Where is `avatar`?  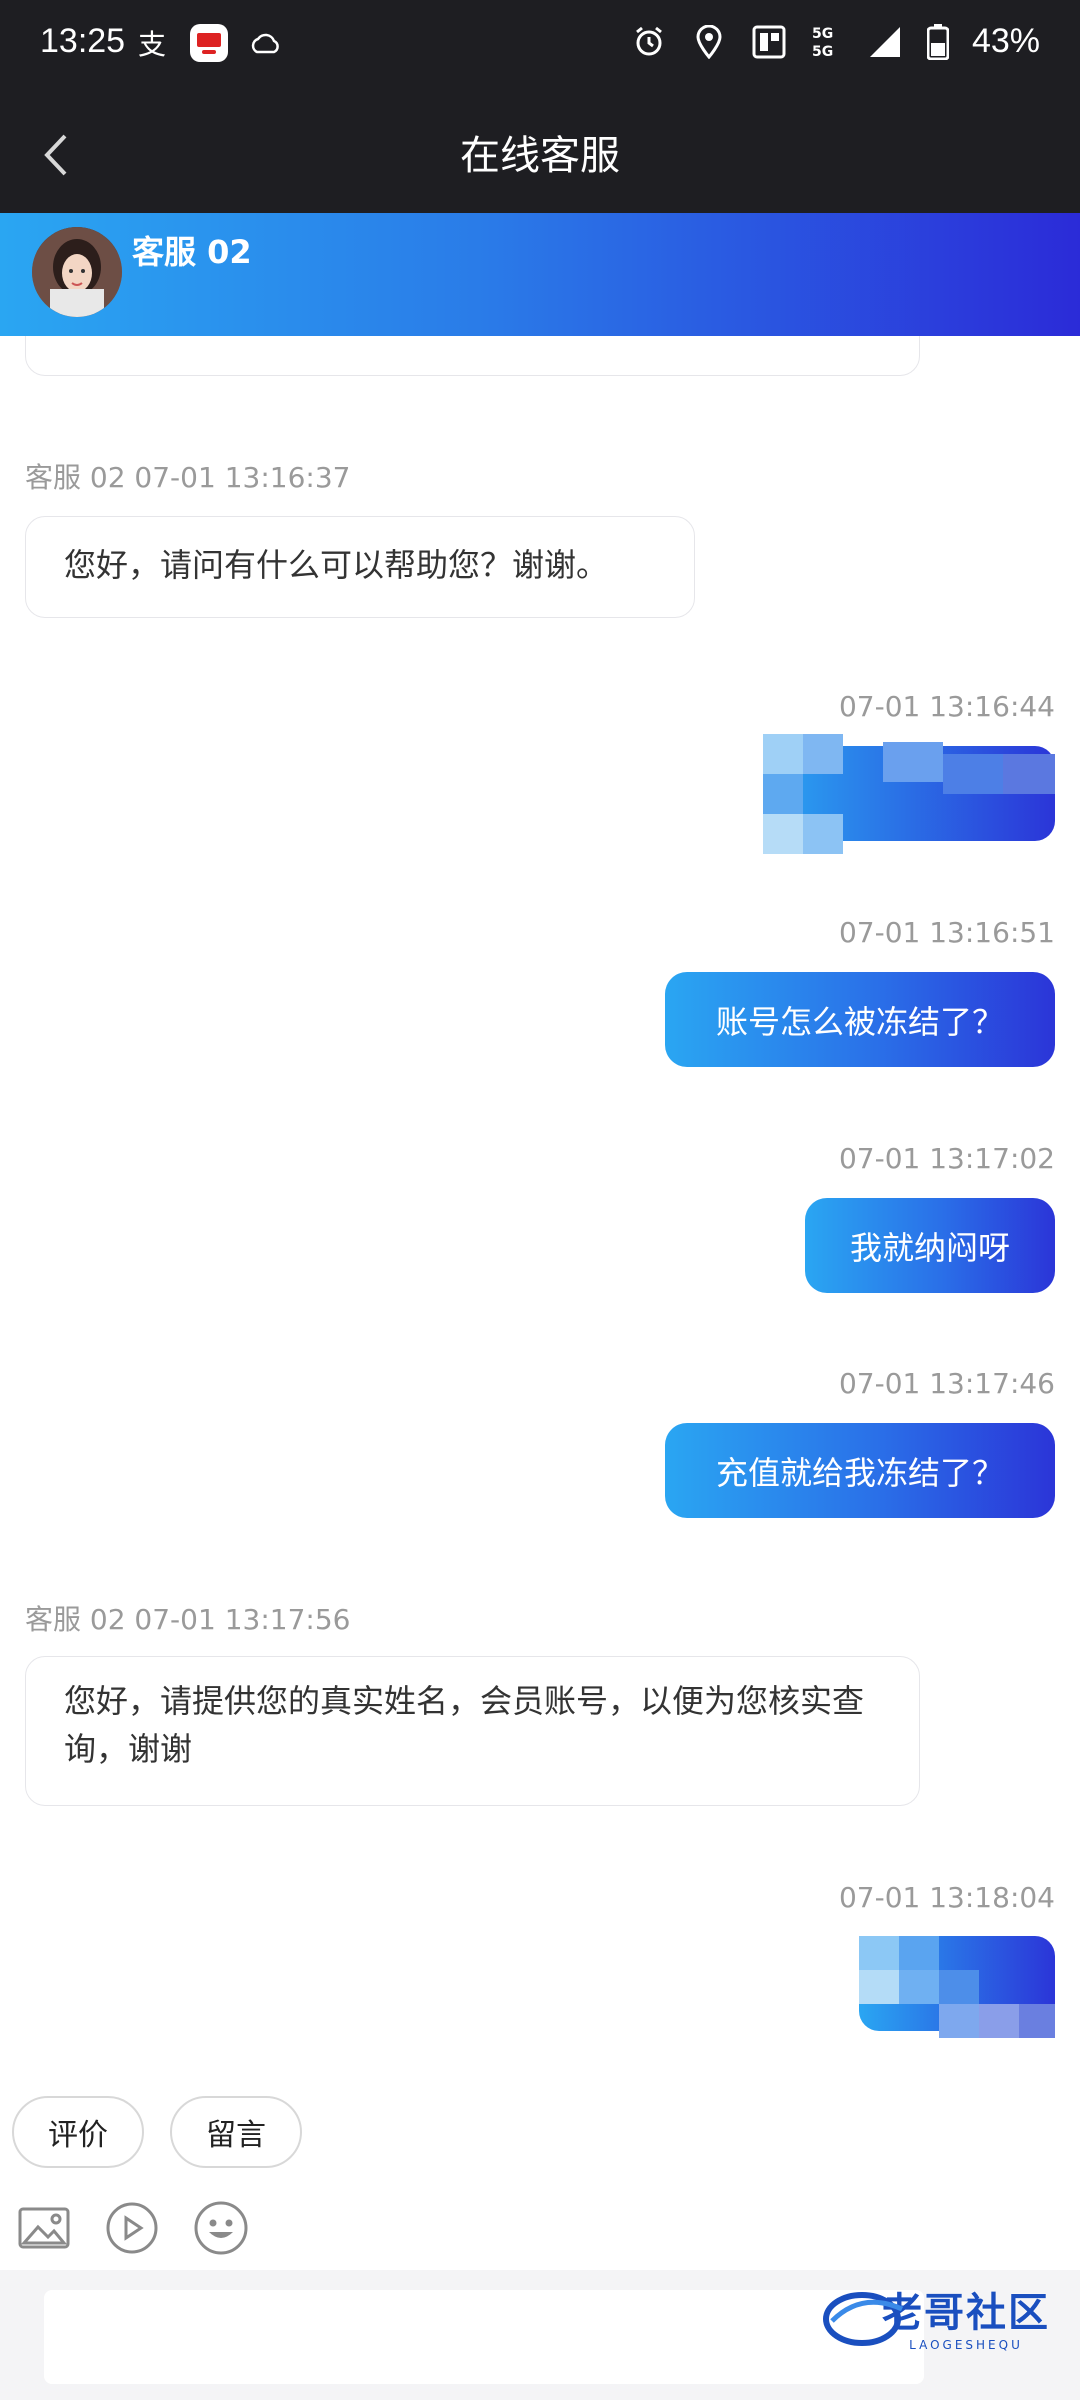 avatar is located at coordinates (77, 272).